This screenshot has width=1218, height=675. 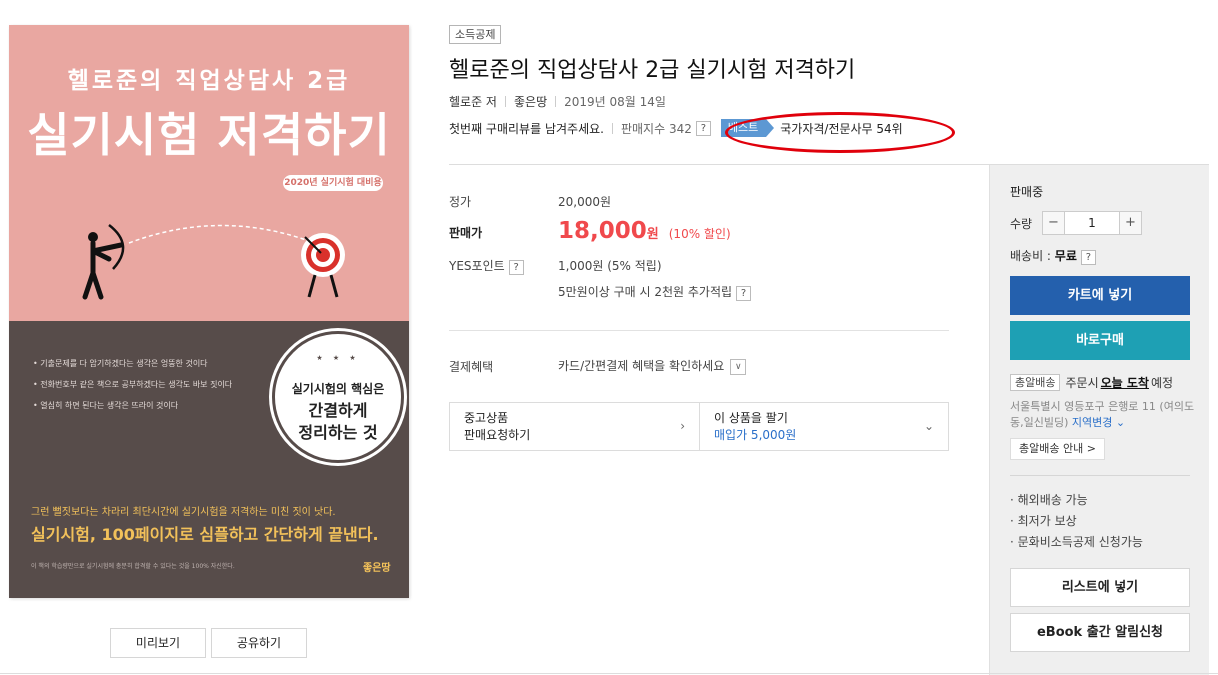 What do you see at coordinates (615, 102) in the screenshot?
I see `publish-date: 2019년 08월 14일` at bounding box center [615, 102].